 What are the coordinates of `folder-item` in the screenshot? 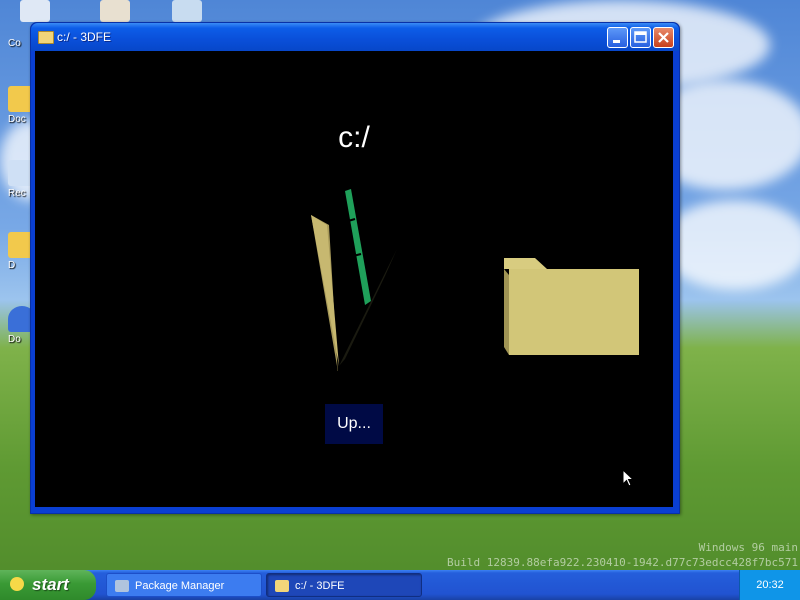 It's located at (571, 306).